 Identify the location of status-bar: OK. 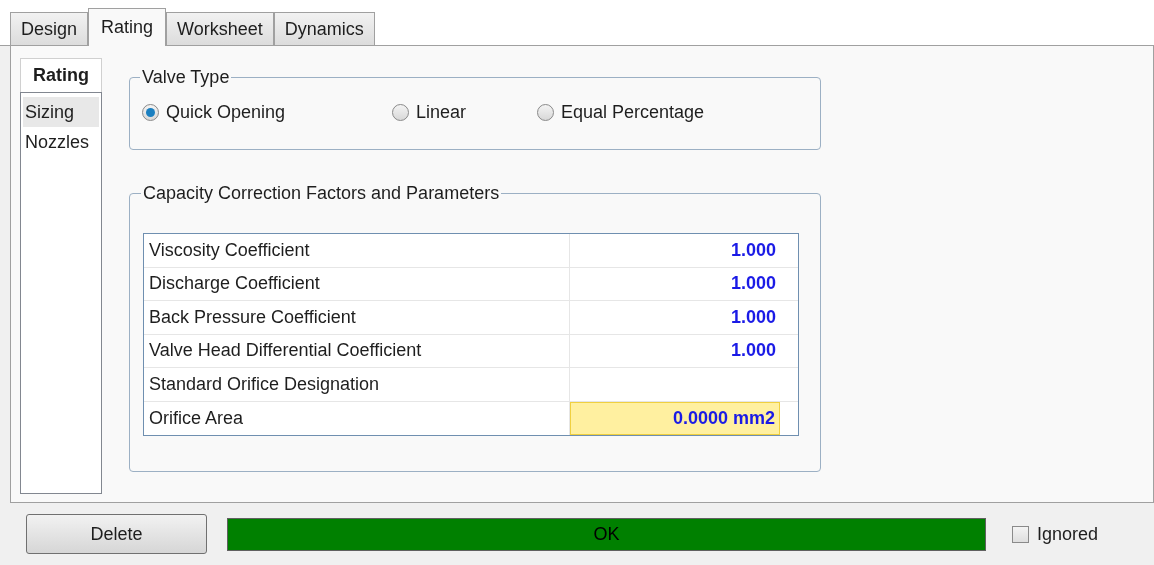
(606, 534).